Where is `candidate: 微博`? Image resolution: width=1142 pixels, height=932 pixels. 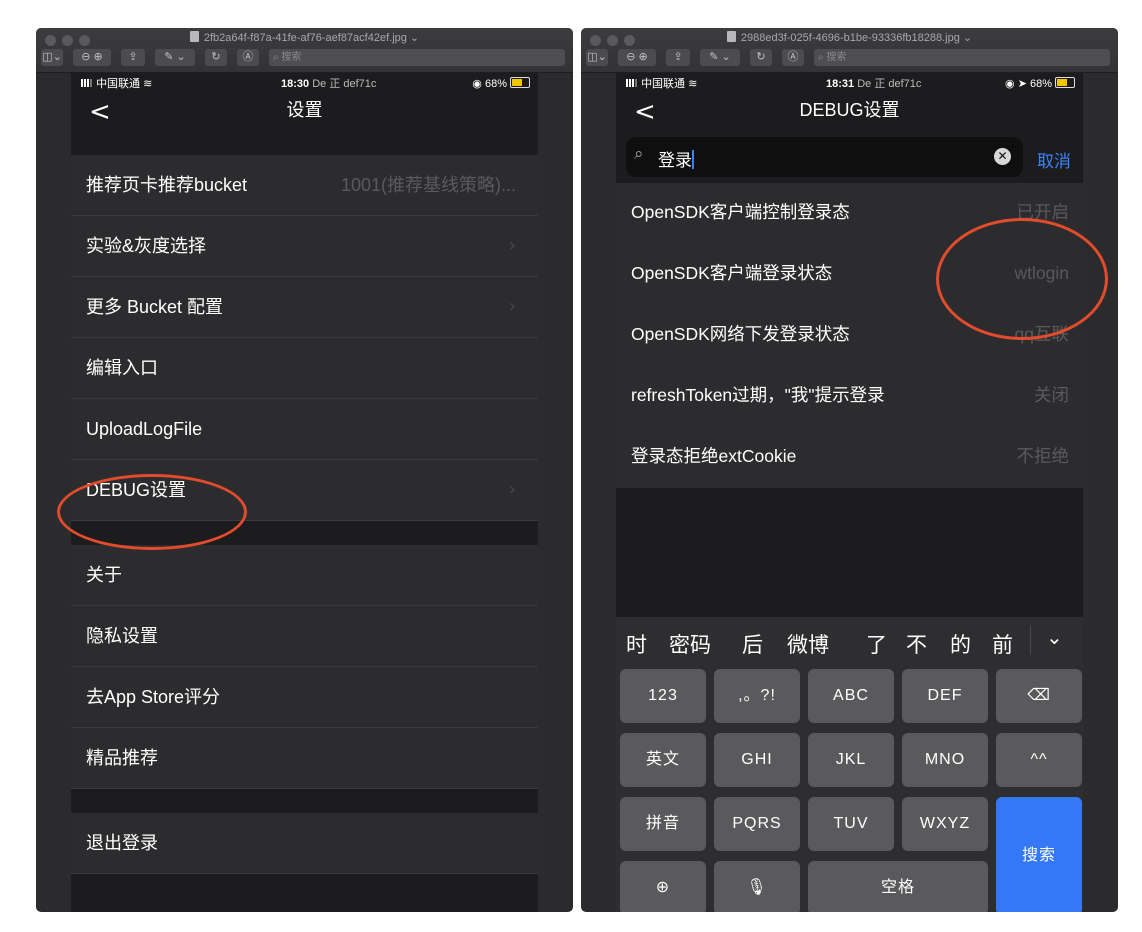
candidate: 微博 is located at coordinates (808, 644).